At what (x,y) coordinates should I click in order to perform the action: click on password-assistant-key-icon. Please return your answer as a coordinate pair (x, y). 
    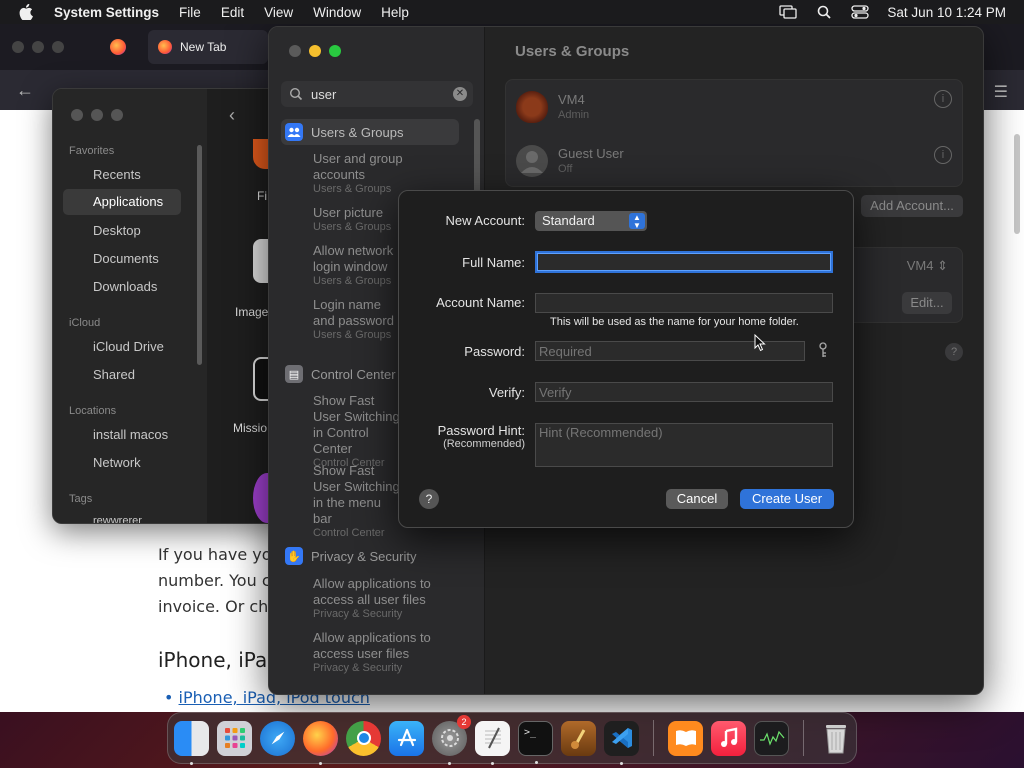
    Looking at the image, I should click on (823, 351).